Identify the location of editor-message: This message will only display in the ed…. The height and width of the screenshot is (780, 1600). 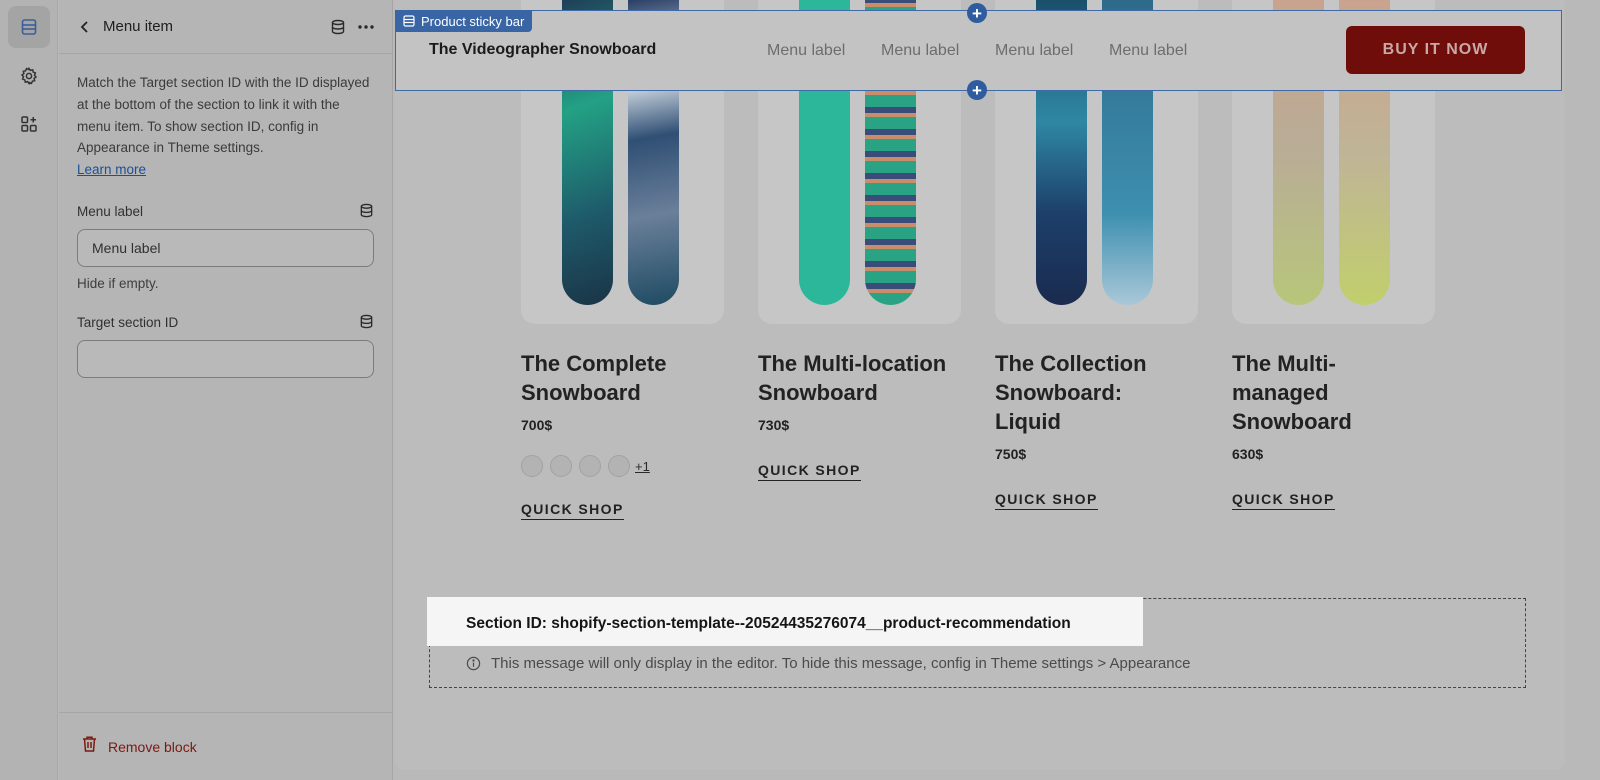
(828, 663).